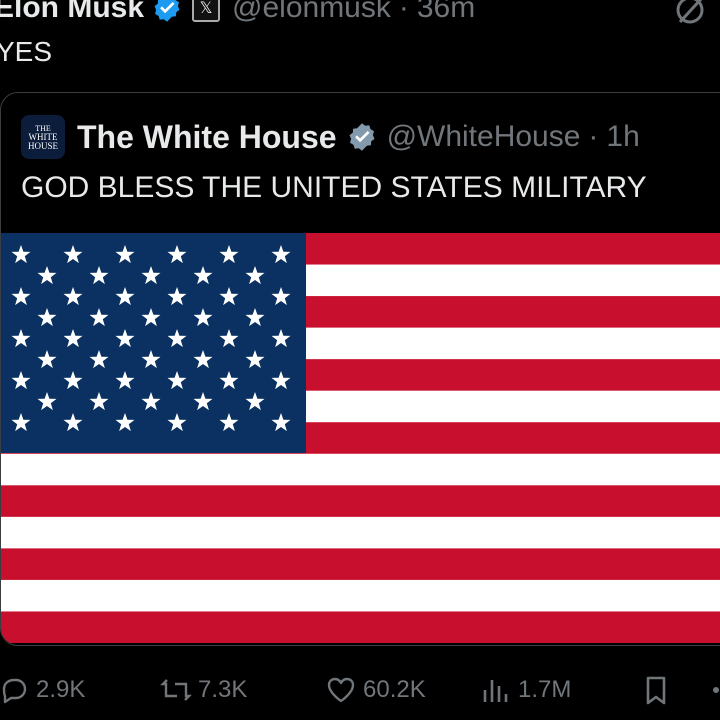  What do you see at coordinates (656, 690) in the screenshot?
I see `bookmark-icon` at bounding box center [656, 690].